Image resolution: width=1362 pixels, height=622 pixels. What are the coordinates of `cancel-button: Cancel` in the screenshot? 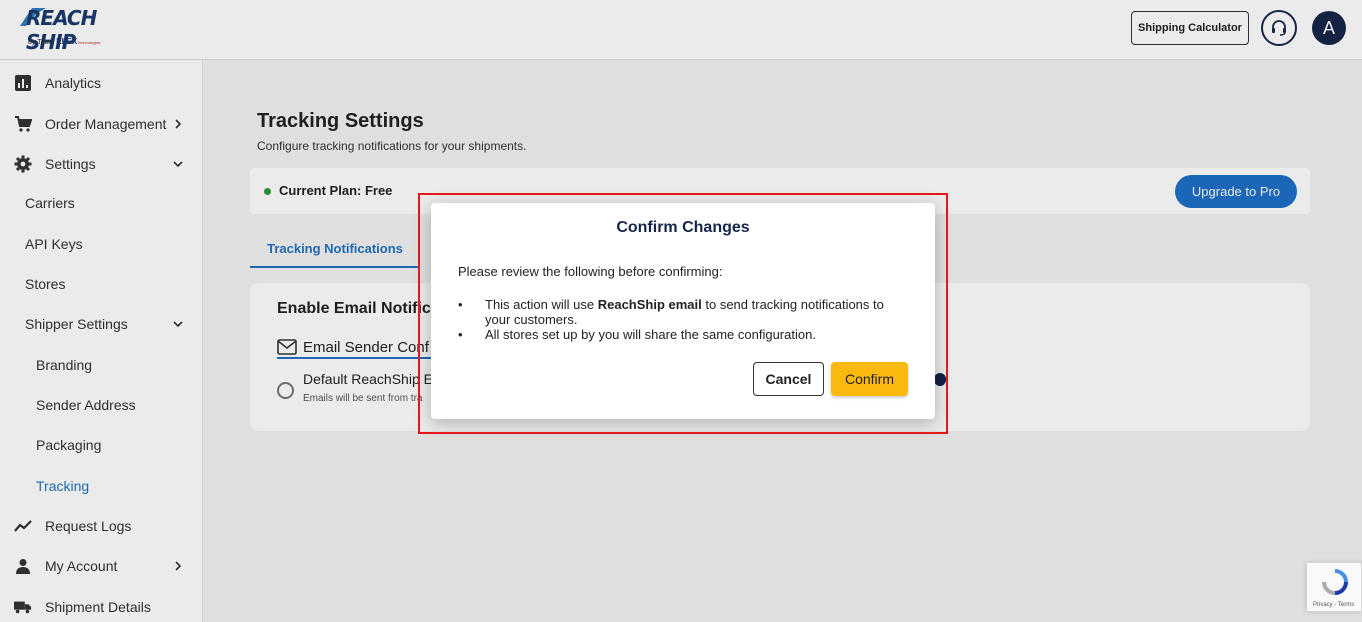 It's located at (788, 379).